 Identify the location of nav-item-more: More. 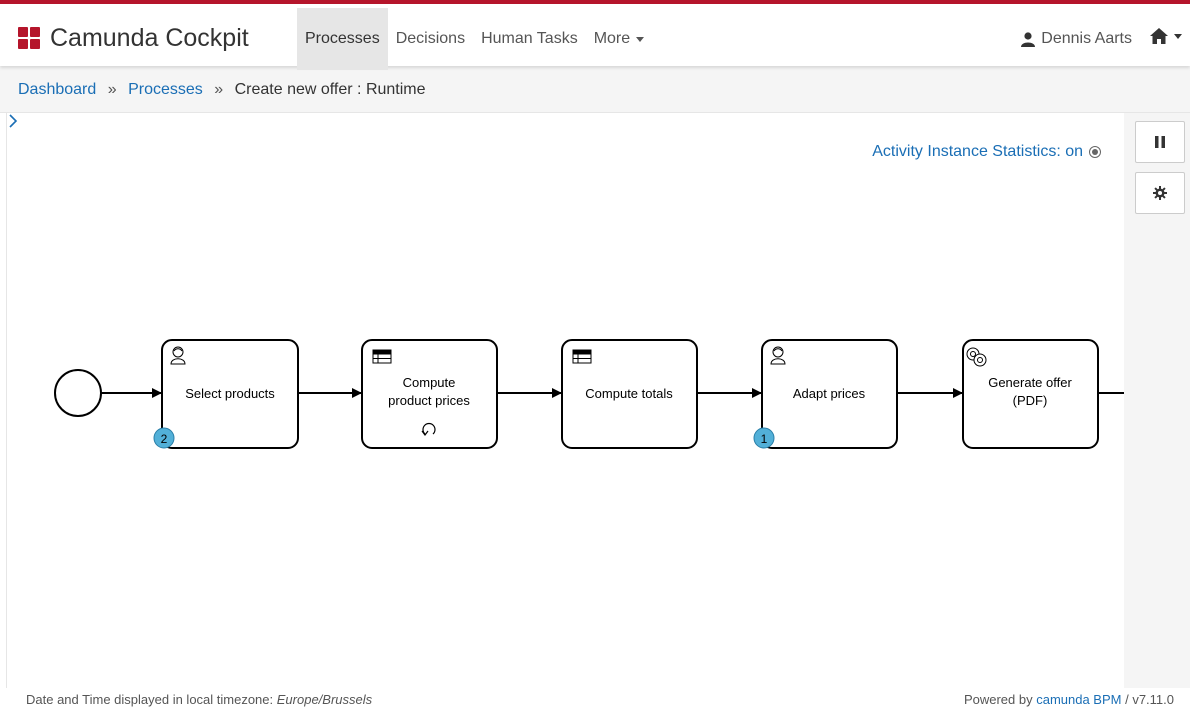
(619, 39).